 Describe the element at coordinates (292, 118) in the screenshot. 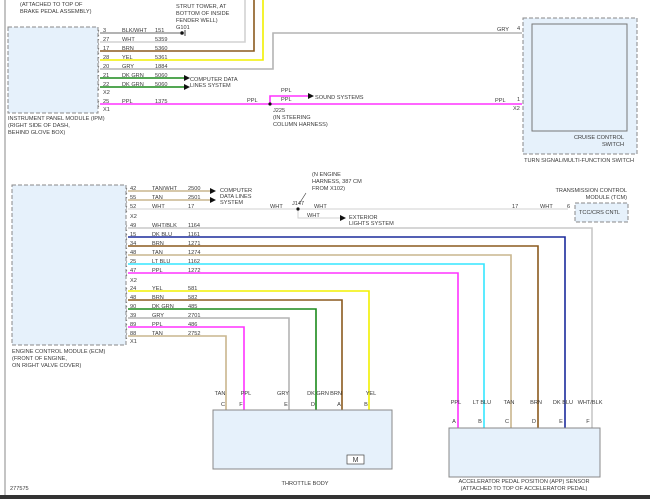

I see `splice-note: (IN STEERING` at that location.